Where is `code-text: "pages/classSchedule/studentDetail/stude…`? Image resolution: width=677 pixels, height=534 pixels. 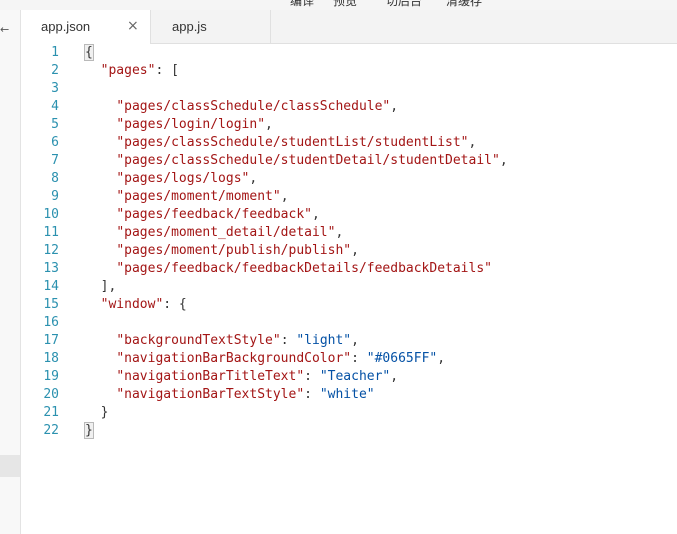
code-text: "pages/classSchedule/studentDetail/stude… is located at coordinates (296, 161).